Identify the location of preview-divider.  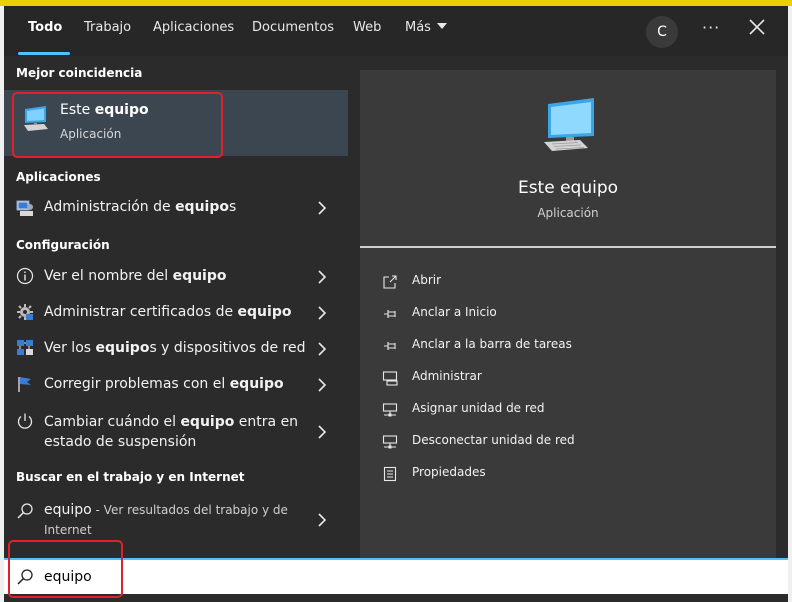
(568, 247).